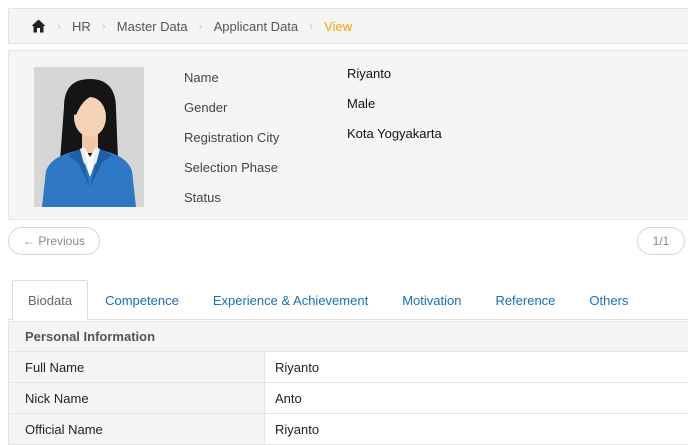 This screenshot has height=445, width=688. Describe the element at coordinates (81, 26) in the screenshot. I see `breadcrumb-item-hr: HR` at that location.